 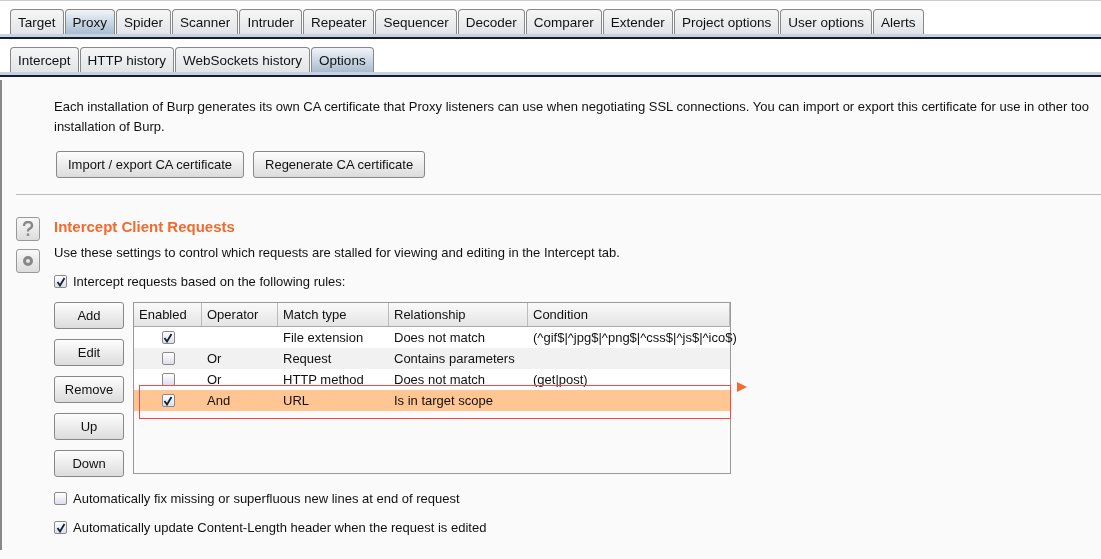 What do you see at coordinates (443, 400) in the screenshot?
I see `table-cell-text: Is in target scope` at bounding box center [443, 400].